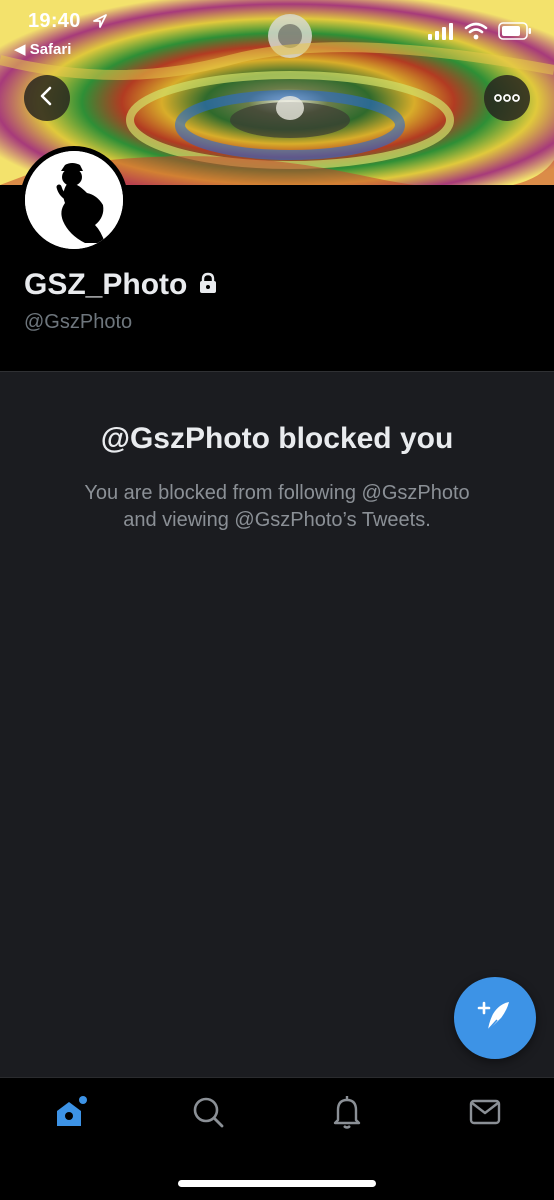  What do you see at coordinates (277, 438) in the screenshot?
I see `blocked-title: @GszPhoto blocked you` at bounding box center [277, 438].